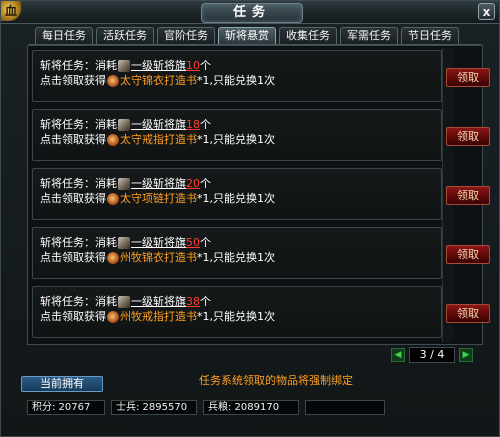 This screenshot has height=437, width=500. I want to click on task-tabs: 每日任务 活跃任务 官阶任务 斩将悬赏 收集任务 军需任务 节日任务, so click(247, 35).